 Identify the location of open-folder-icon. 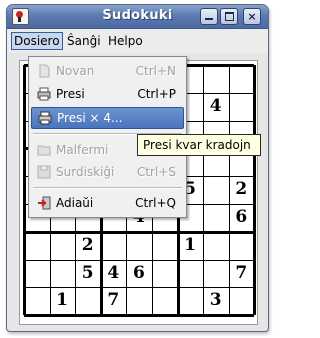
(44, 150).